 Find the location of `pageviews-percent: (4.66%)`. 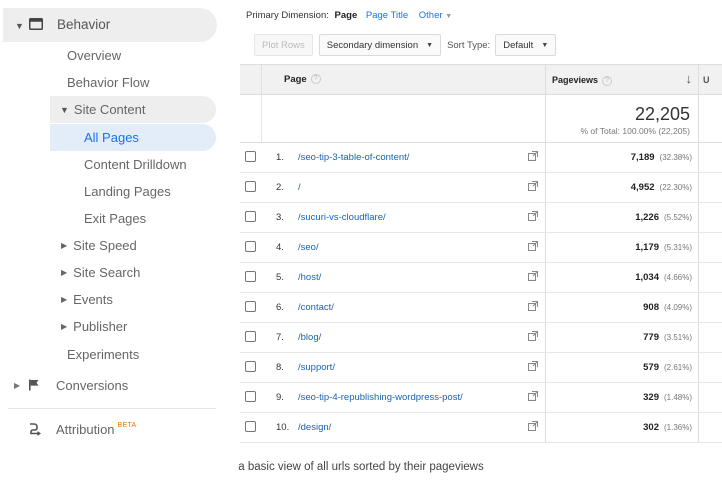

pageviews-percent: (4.66%) is located at coordinates (677, 277).